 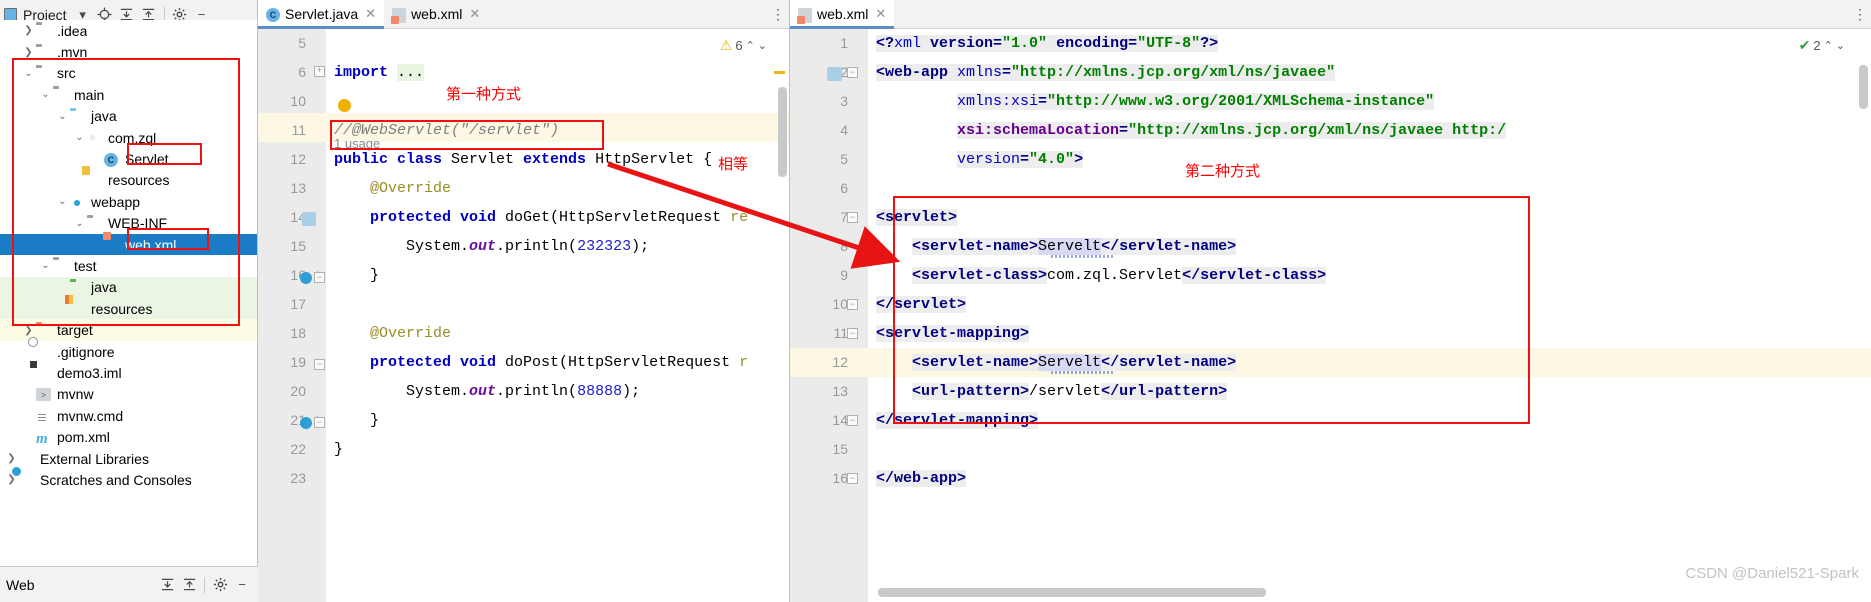 What do you see at coordinates (782, 132) in the screenshot?
I see `center-vertical-scrollbar` at bounding box center [782, 132].